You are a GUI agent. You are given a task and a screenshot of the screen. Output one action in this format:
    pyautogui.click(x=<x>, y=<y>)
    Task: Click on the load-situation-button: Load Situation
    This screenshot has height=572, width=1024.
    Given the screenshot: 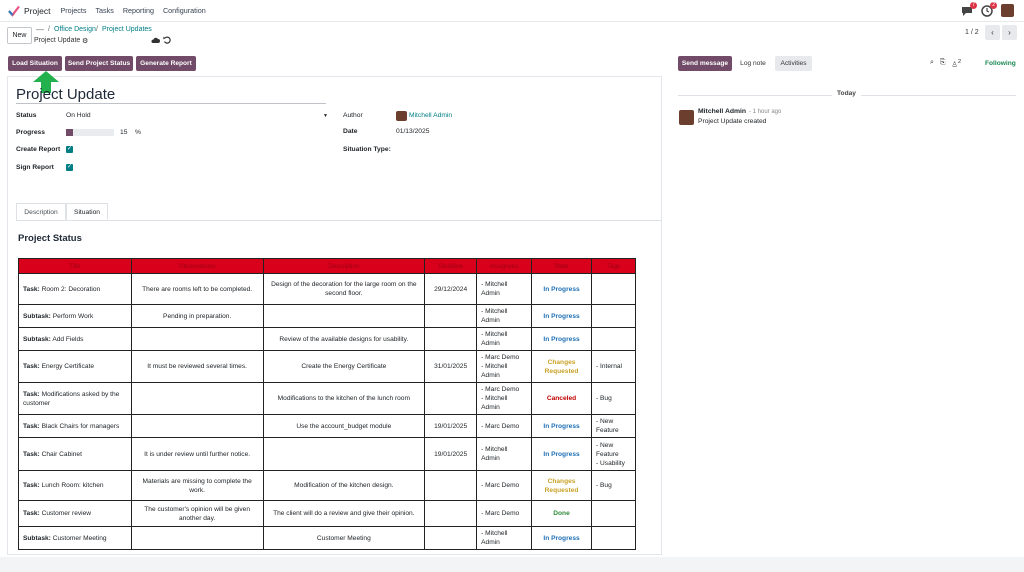 What is the action you would take?
    pyautogui.click(x=35, y=63)
    